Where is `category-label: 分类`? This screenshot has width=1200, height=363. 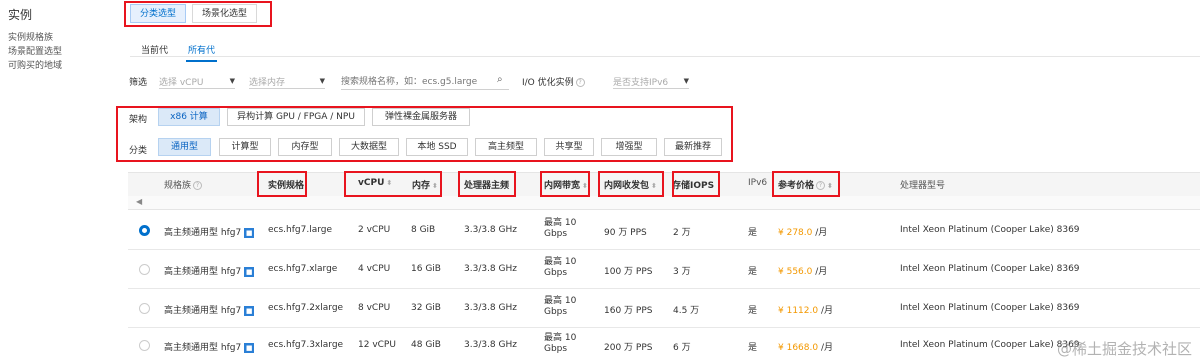
category-label: 分类 is located at coordinates (138, 151).